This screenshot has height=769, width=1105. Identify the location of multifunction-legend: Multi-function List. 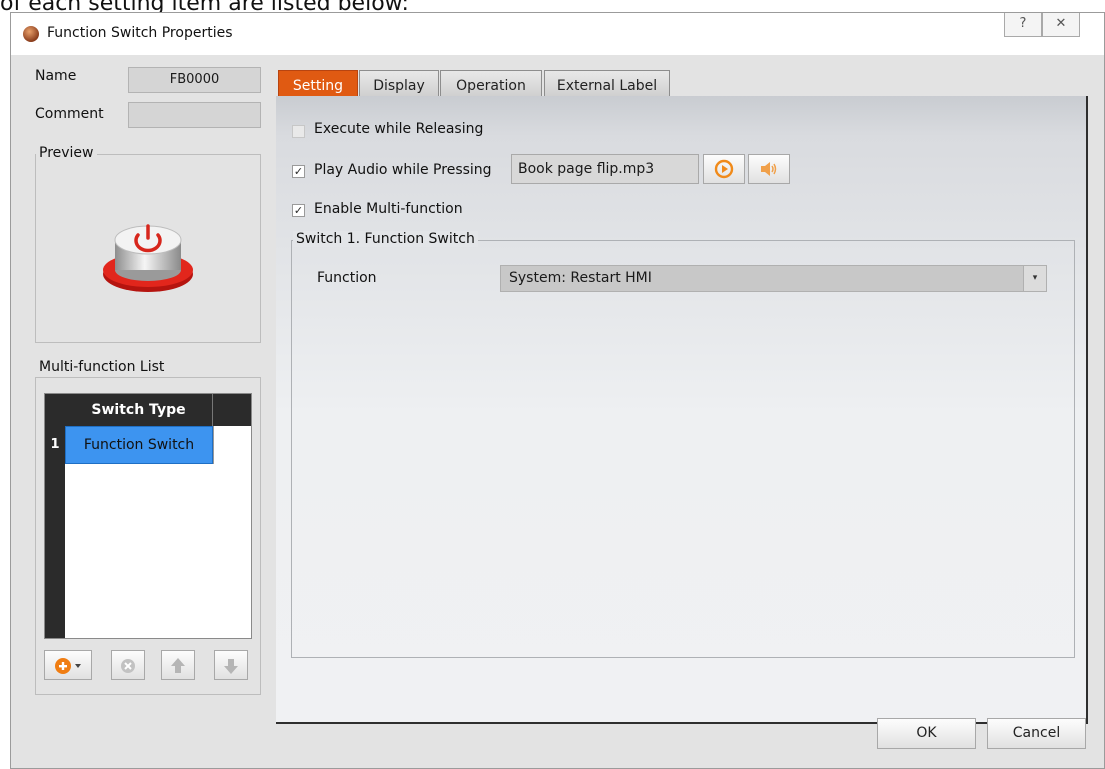
(102, 367).